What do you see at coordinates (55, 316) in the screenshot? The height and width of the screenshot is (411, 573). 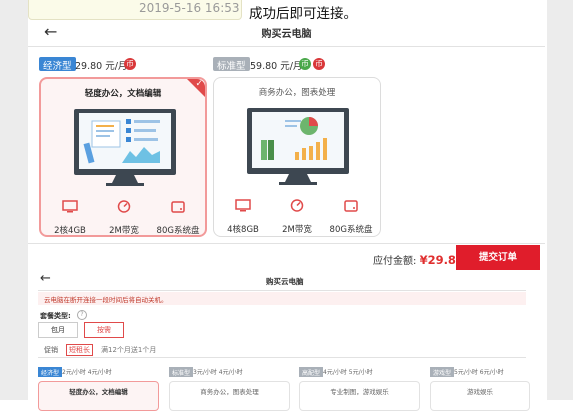 I see `package-type-label: 套餐类型:` at bounding box center [55, 316].